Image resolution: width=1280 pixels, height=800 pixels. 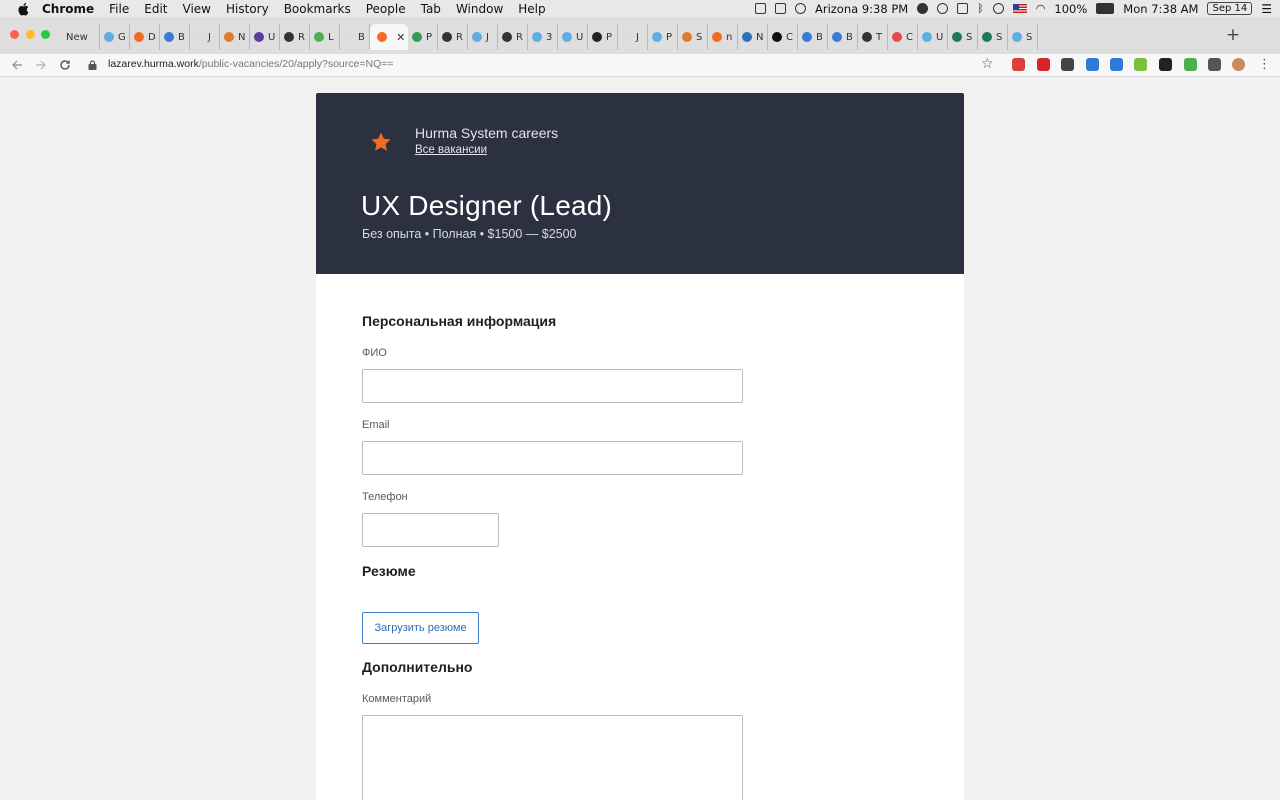 I want to click on menu-help: Help, so click(x=531, y=9).